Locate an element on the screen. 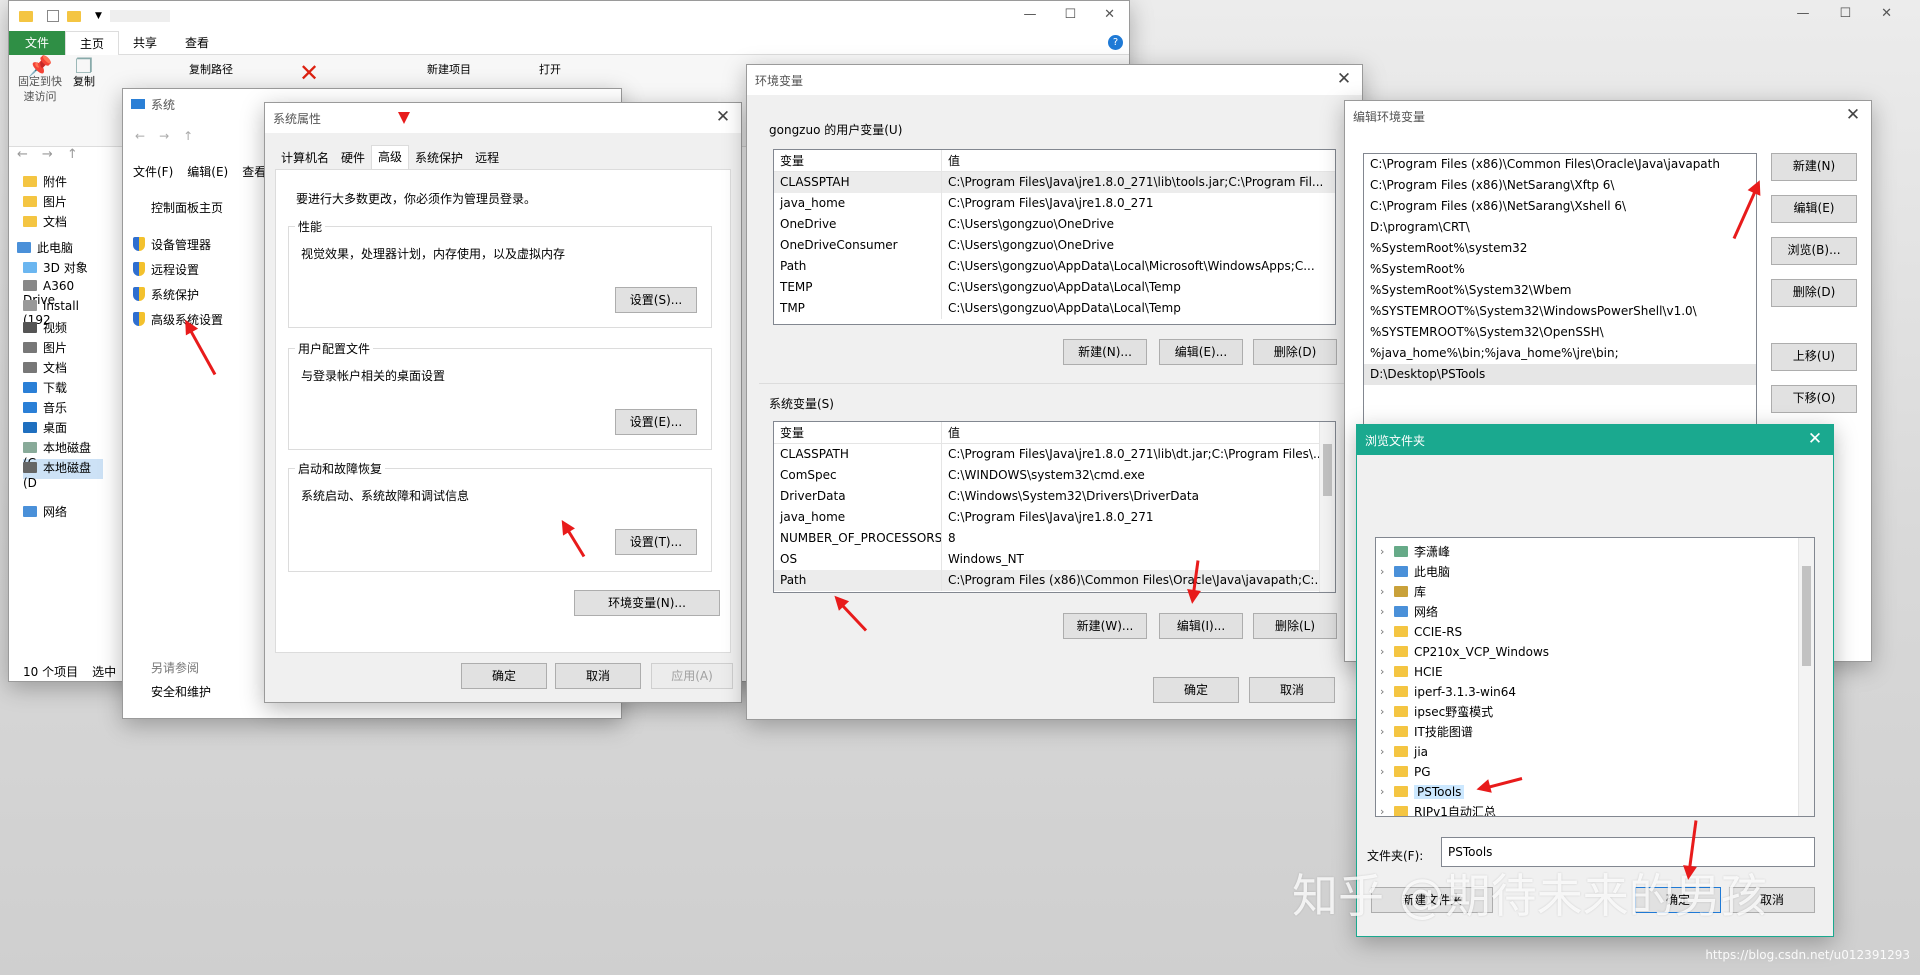 This screenshot has height=975, width=1920. minimize-icon: — is located at coordinates (1802, 13).